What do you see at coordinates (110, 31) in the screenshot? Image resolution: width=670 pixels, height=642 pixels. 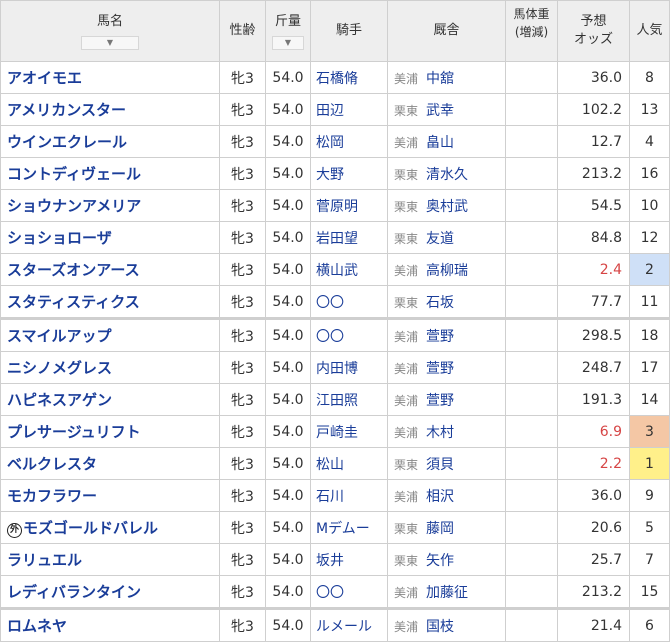 I see `header-name: 馬名 ▼` at bounding box center [110, 31].